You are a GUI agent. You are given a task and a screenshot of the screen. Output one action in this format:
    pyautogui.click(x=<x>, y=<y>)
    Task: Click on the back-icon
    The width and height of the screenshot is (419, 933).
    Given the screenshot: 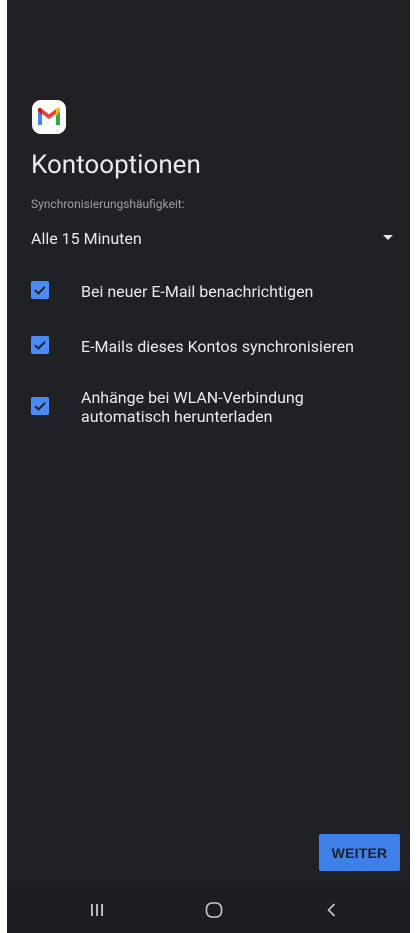 What is the action you would take?
    pyautogui.click(x=331, y=909)
    